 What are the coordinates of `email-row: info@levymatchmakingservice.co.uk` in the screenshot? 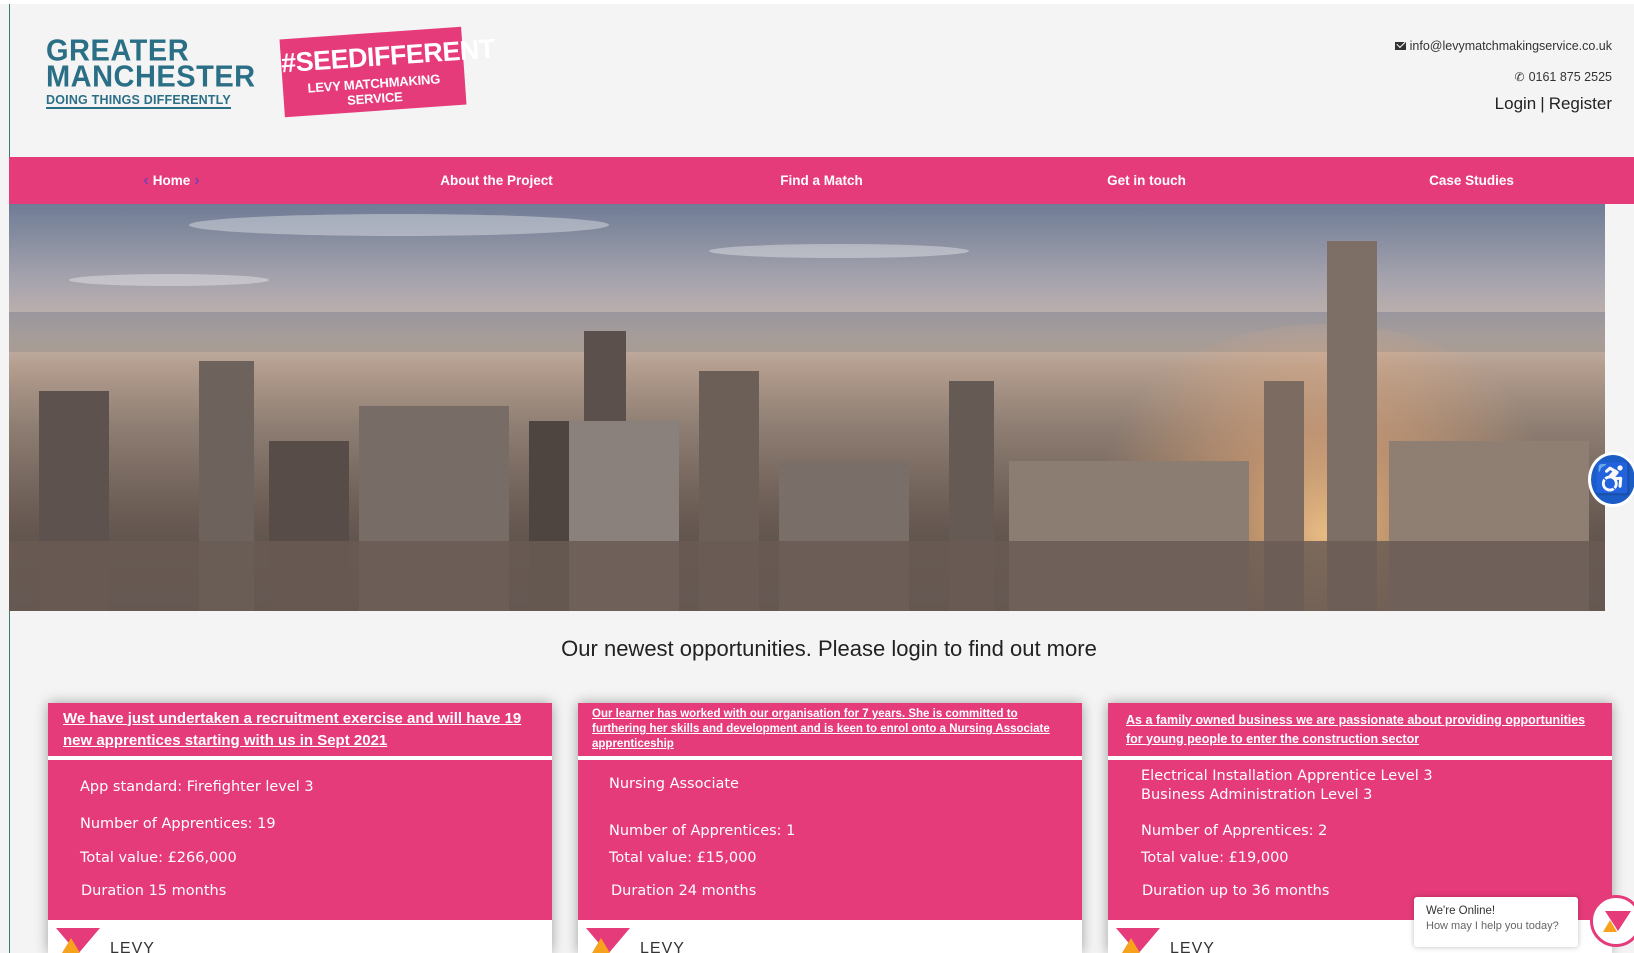 It's located at (1503, 45).